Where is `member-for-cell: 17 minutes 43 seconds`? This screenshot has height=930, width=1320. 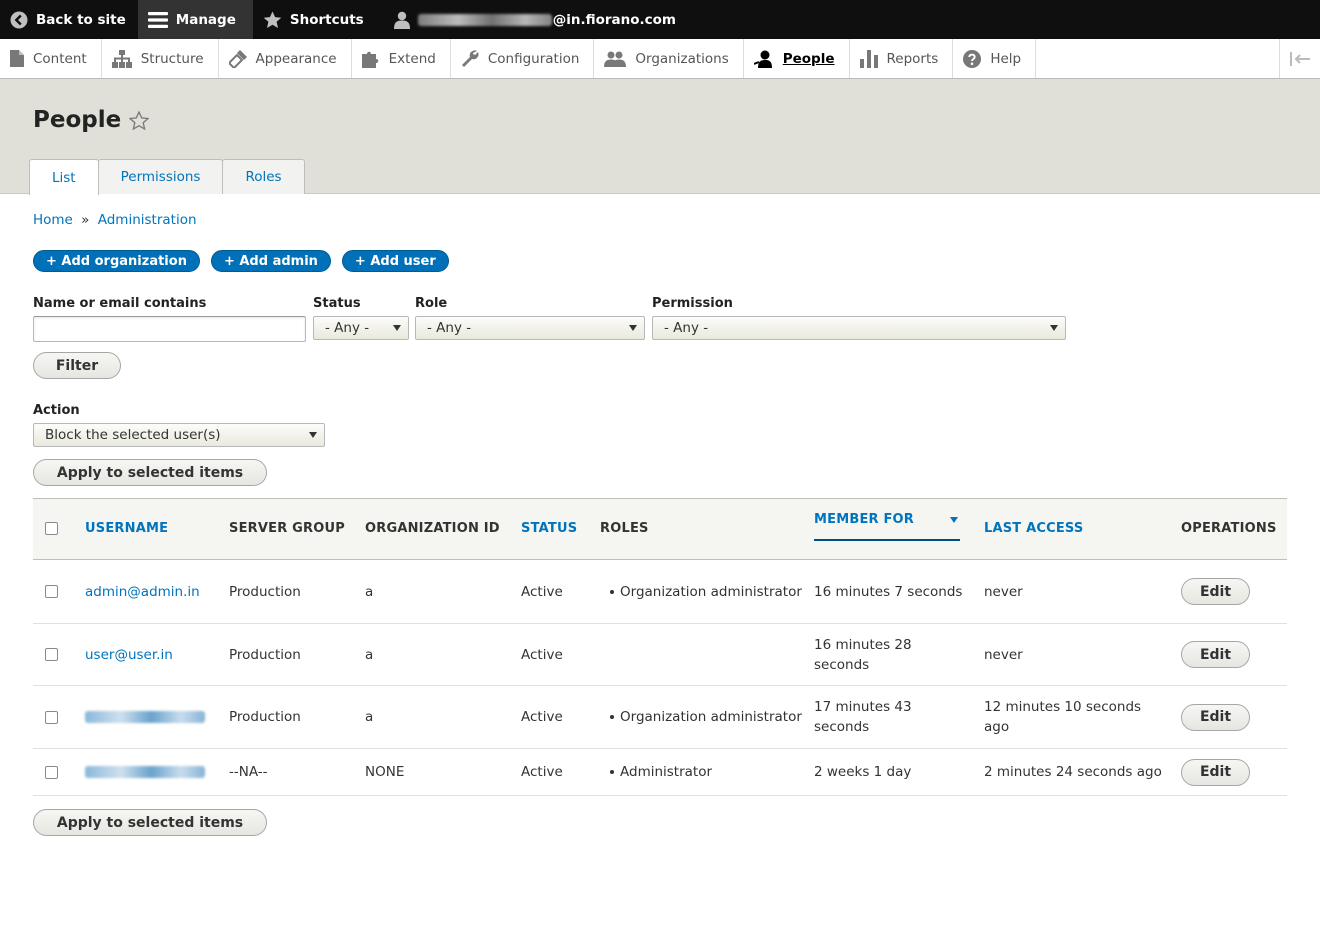
member-for-cell: 17 minutes 43 seconds is located at coordinates (899, 717).